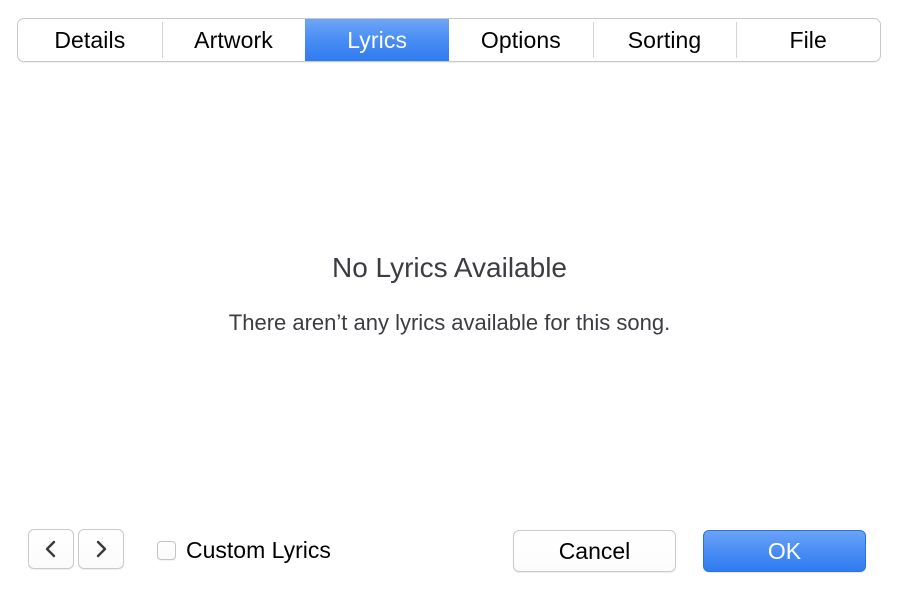 This screenshot has height=601, width=899. Describe the element at coordinates (689, 551) in the screenshot. I see `dialog-action-buttons: Cancel OK` at that location.